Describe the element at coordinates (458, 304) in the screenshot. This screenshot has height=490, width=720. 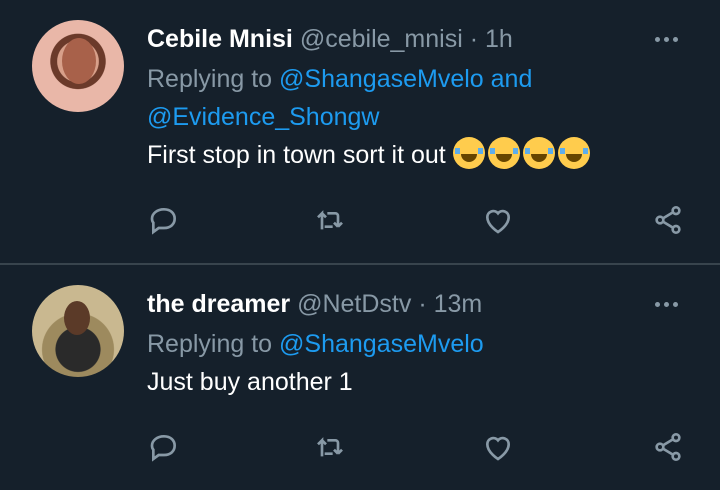
I see `timestamp: 13m` at that location.